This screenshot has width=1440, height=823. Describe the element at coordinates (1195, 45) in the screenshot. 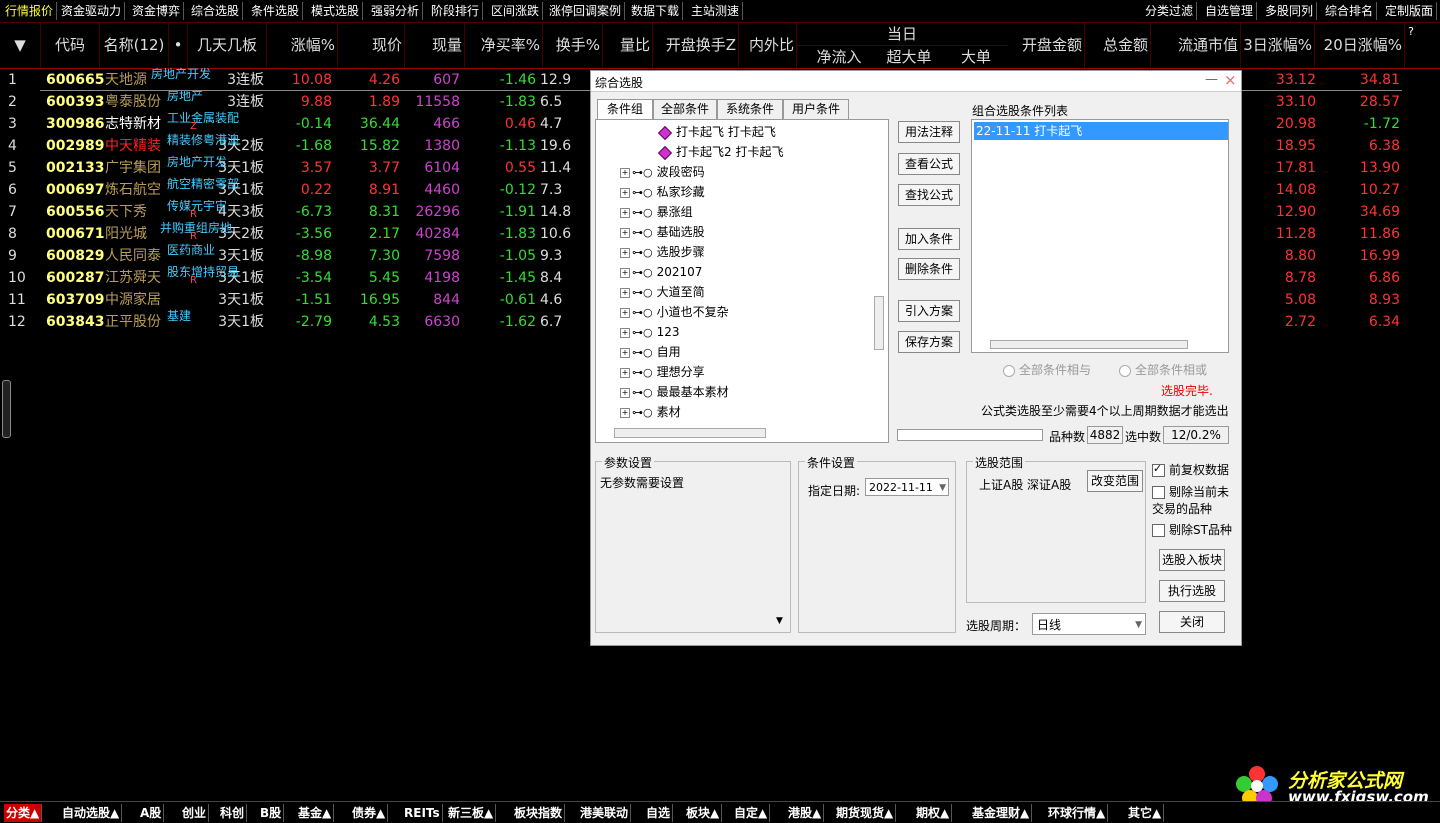

I see `col-float-mv: 流通市值` at that location.